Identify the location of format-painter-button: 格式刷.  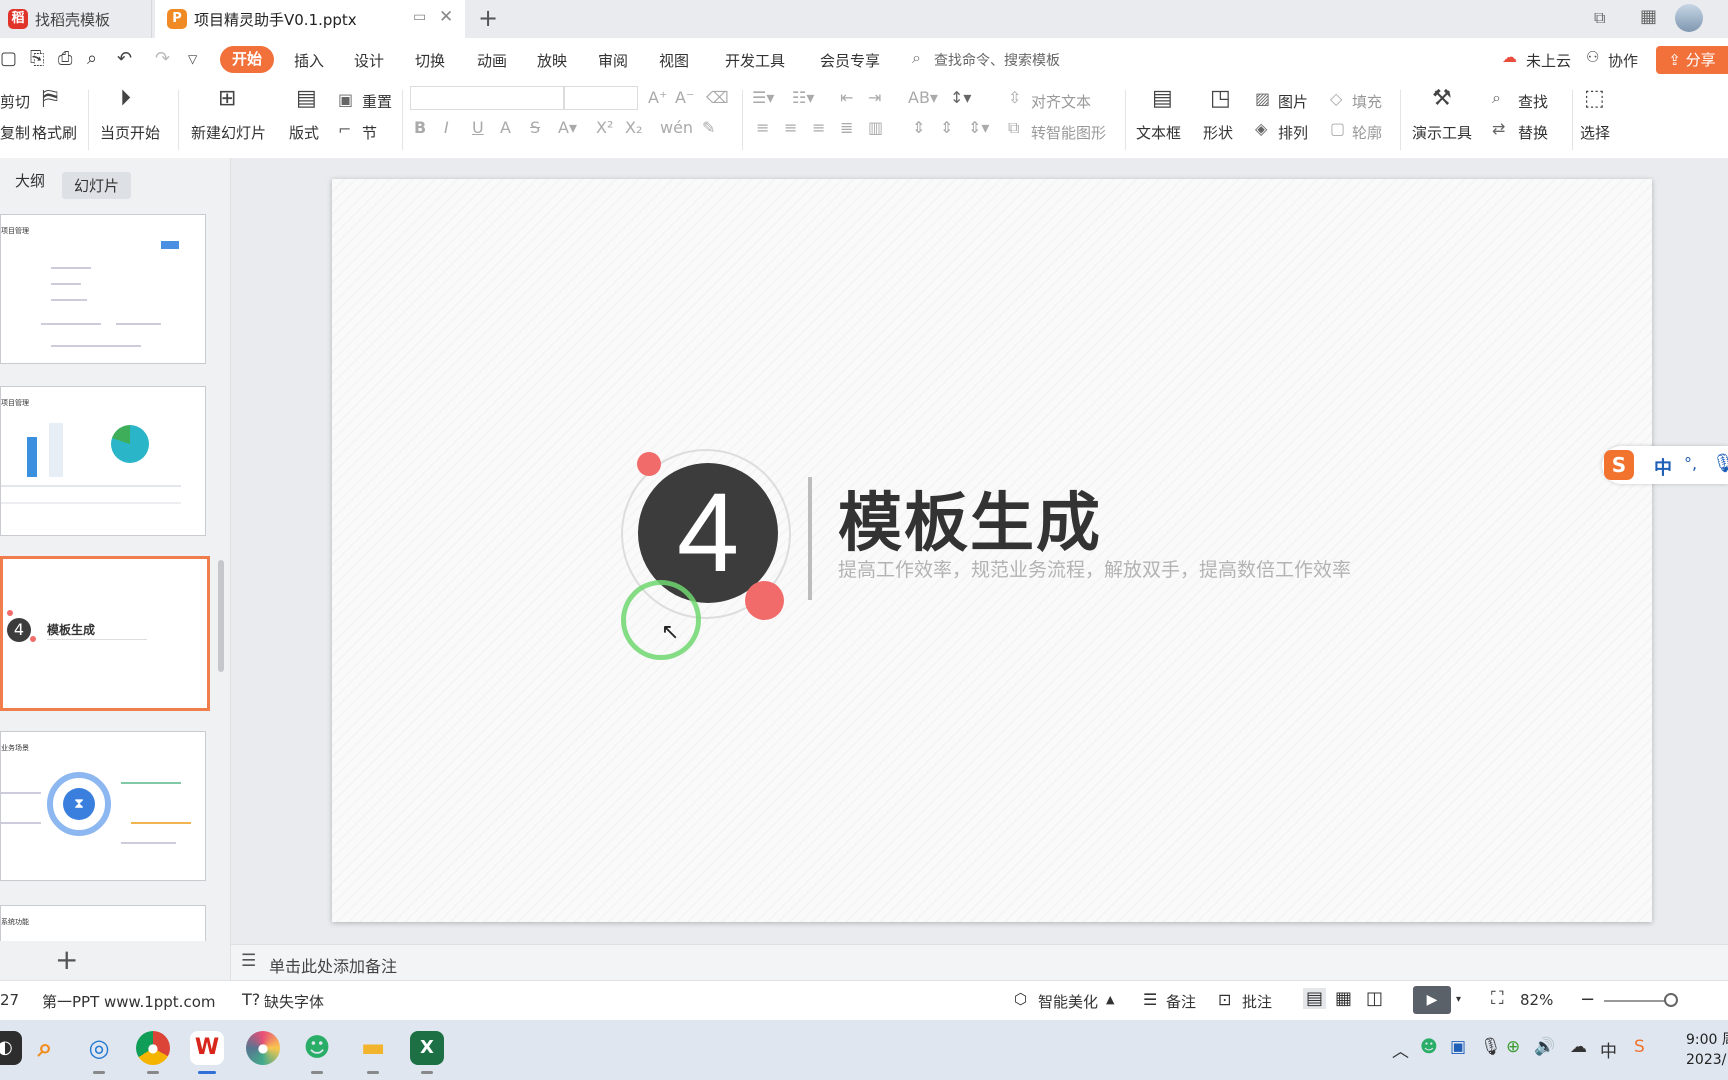
(54, 132).